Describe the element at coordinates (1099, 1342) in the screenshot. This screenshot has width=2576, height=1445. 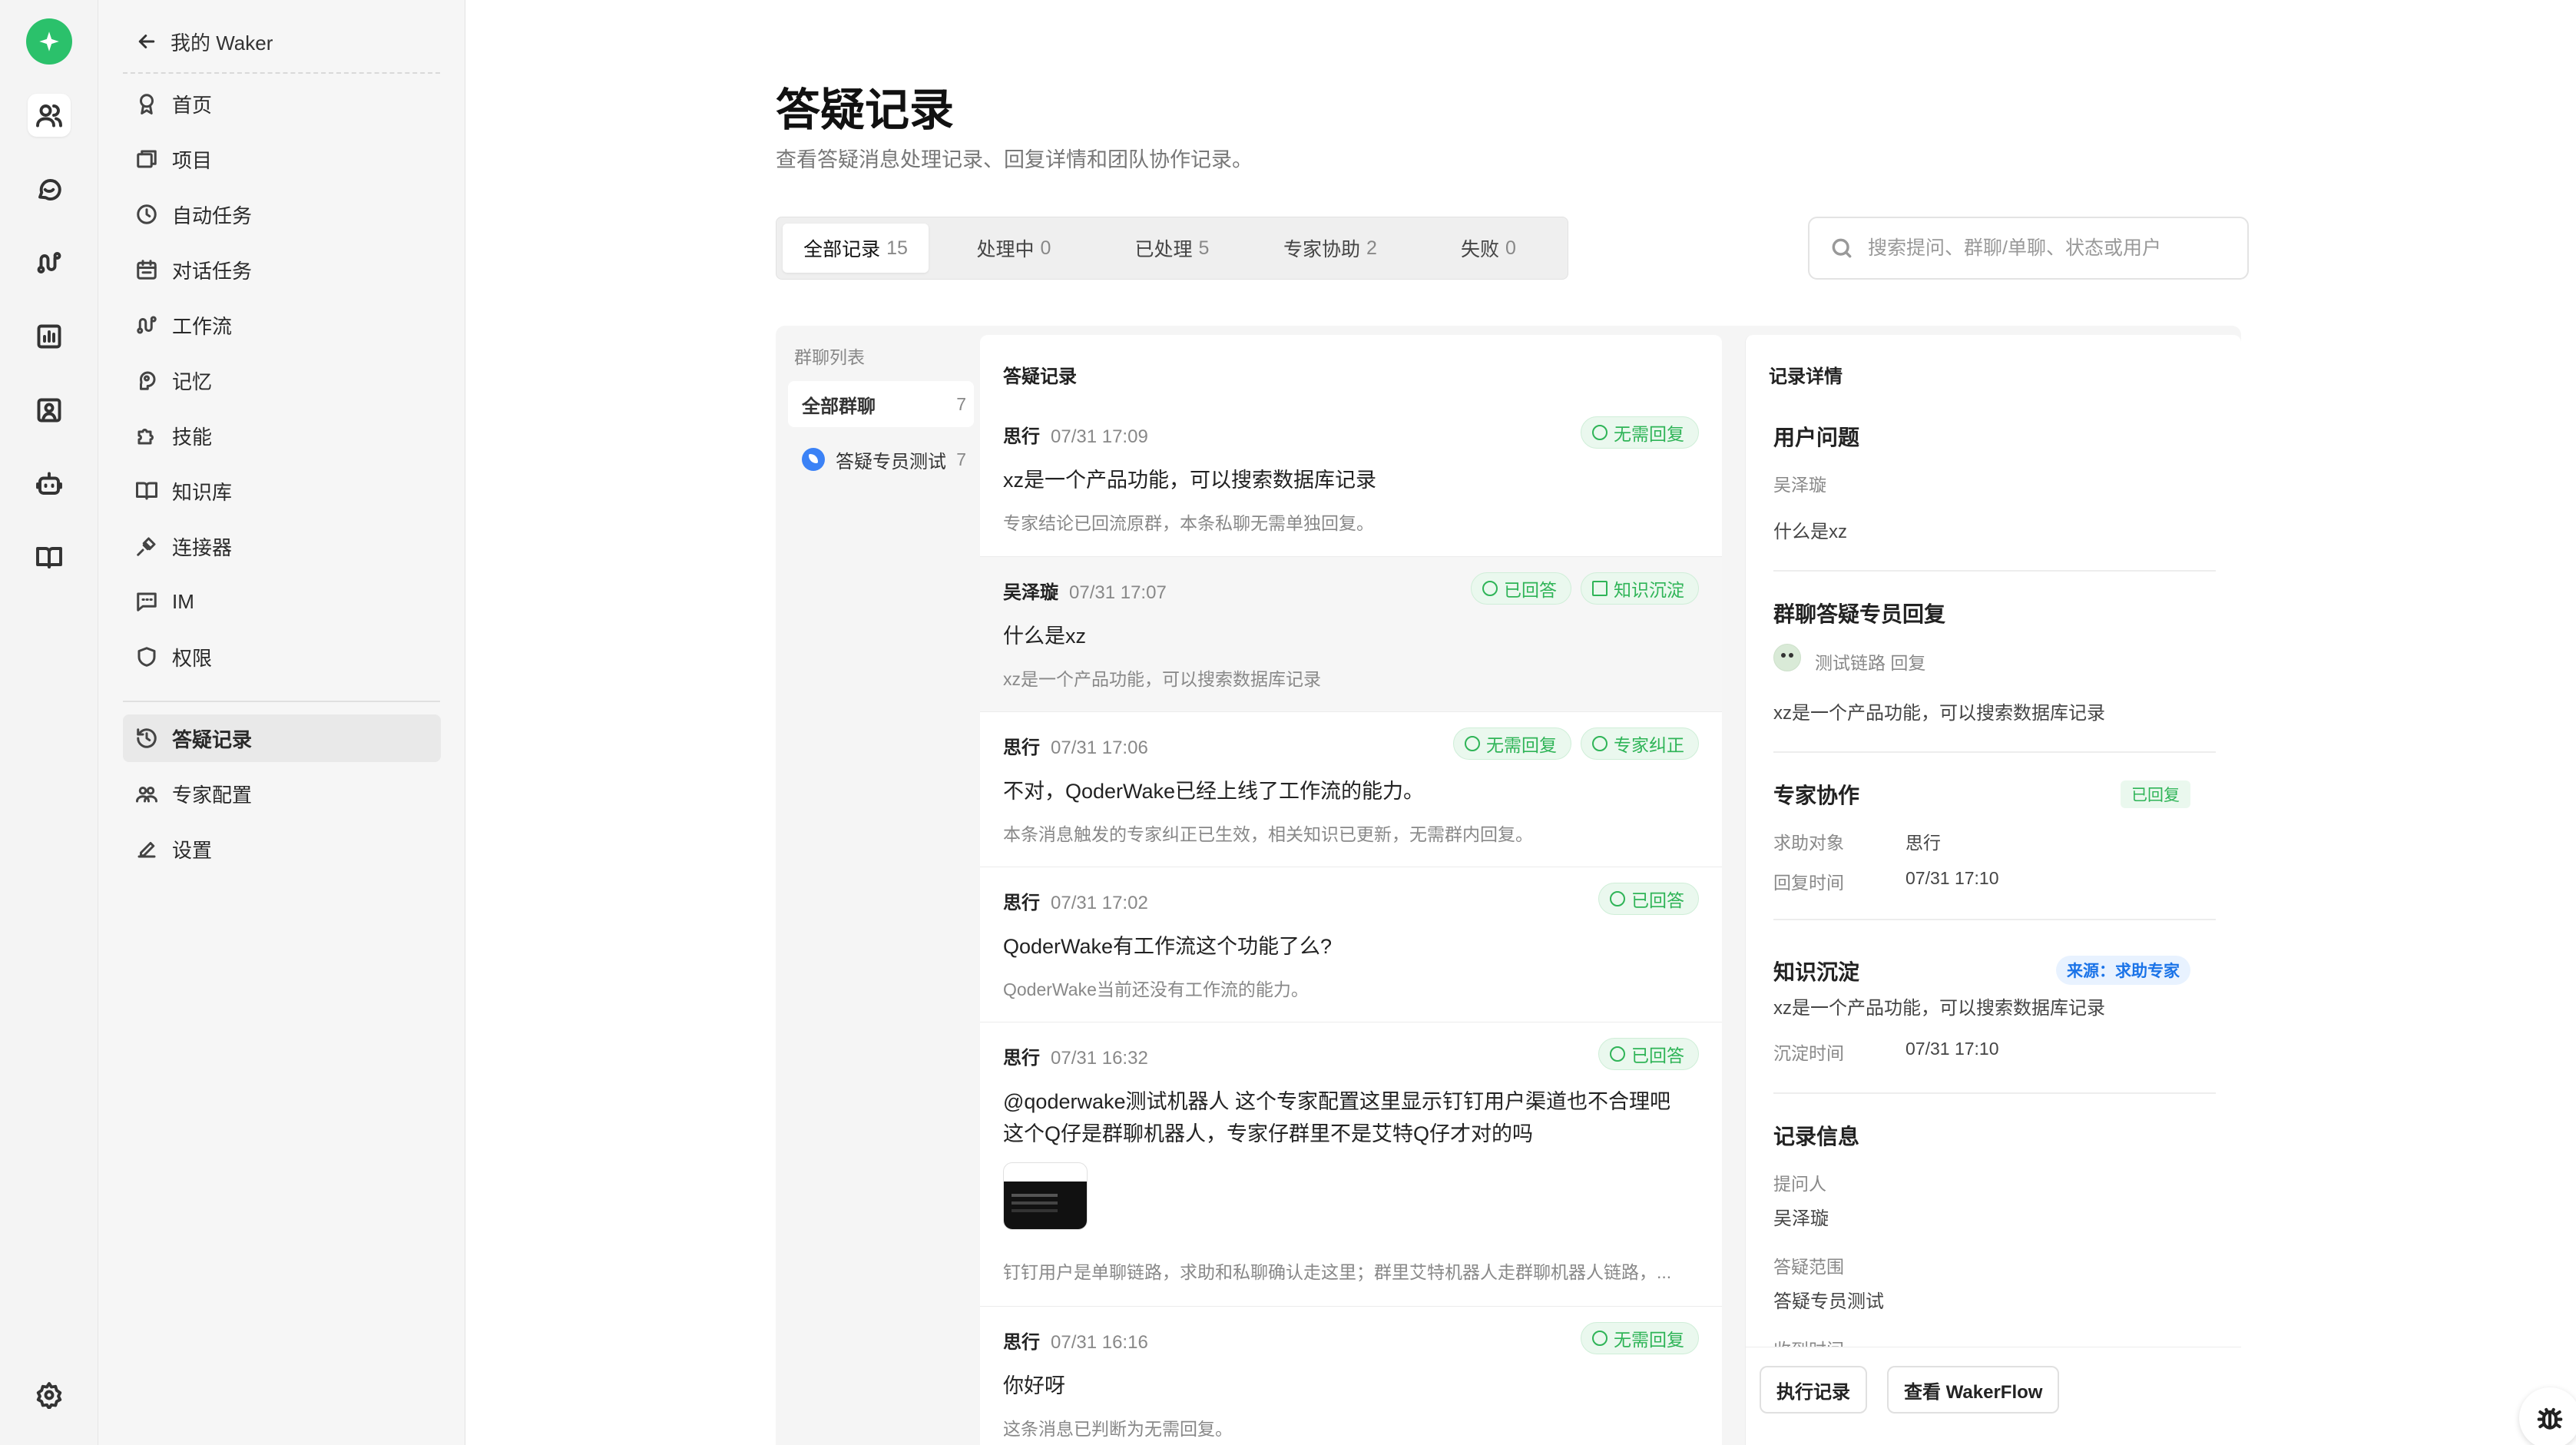
I see `record-time: 07/31 16:16` at that location.